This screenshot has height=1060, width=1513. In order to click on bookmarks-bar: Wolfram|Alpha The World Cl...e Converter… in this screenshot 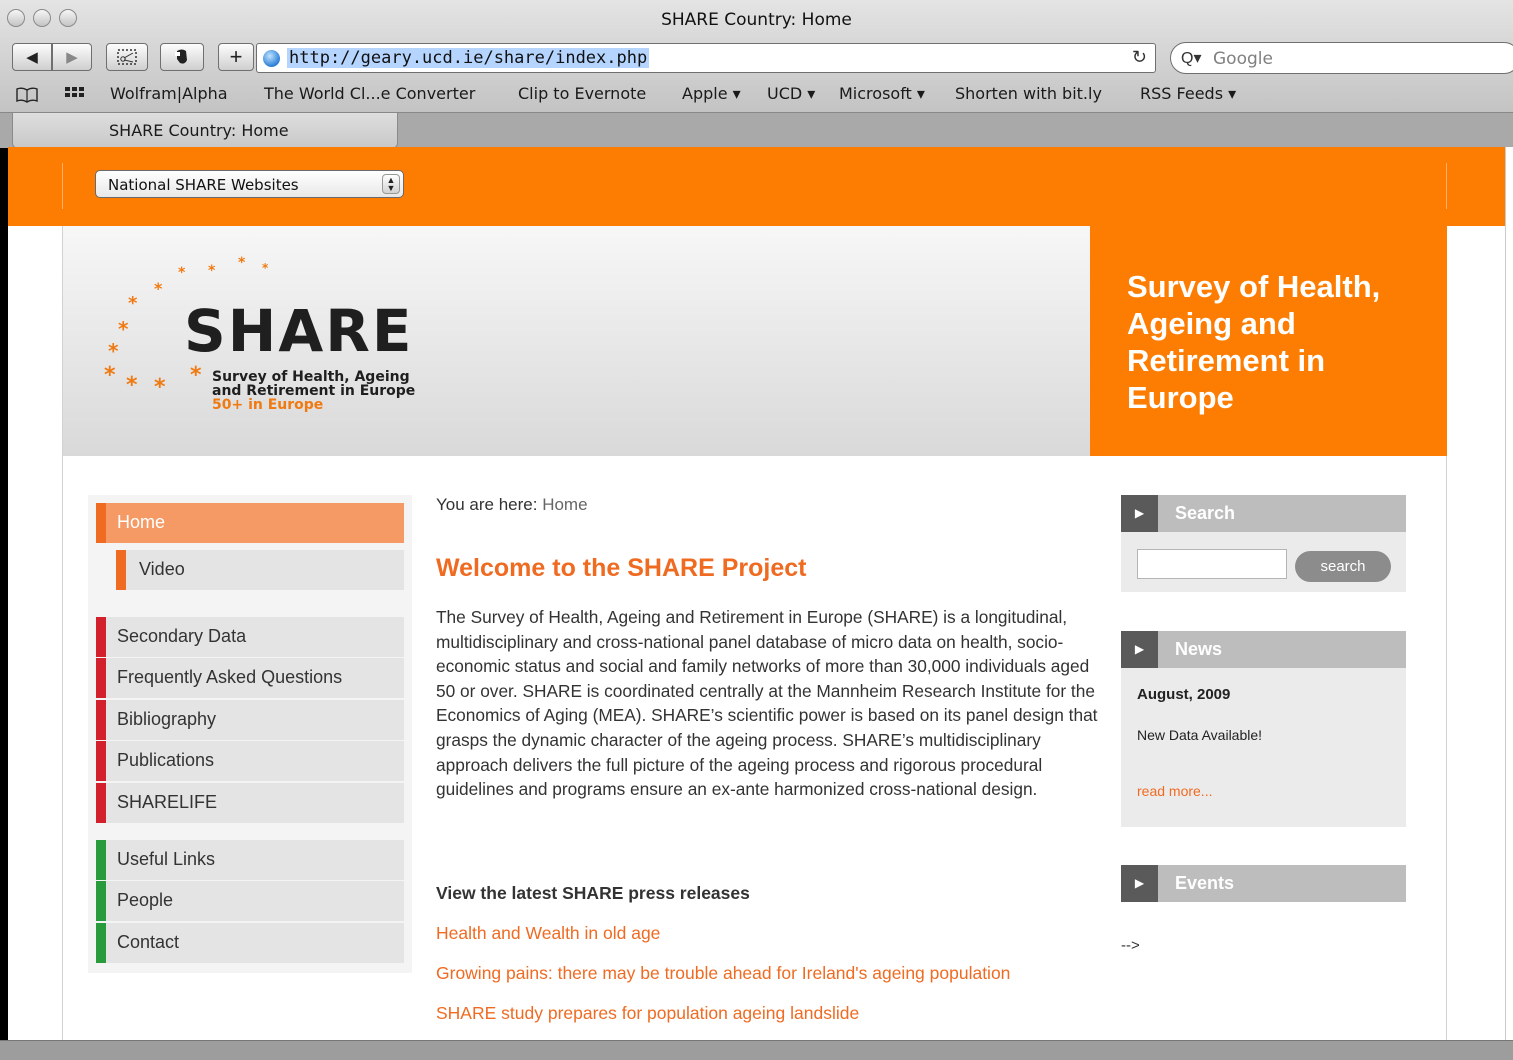, I will do `click(756, 95)`.